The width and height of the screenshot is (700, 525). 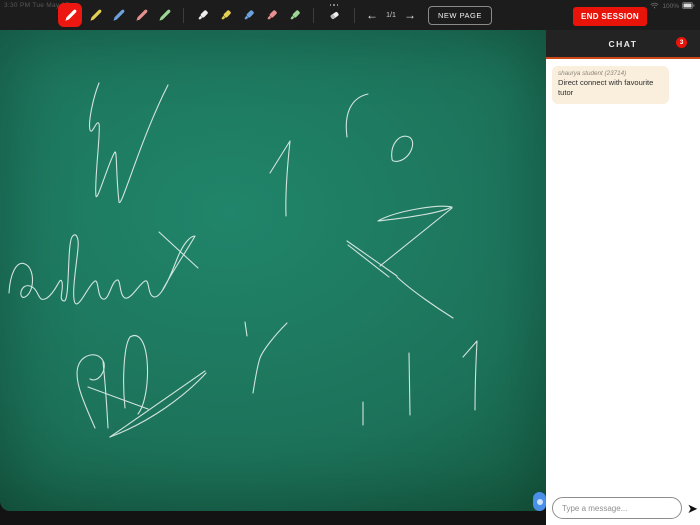 What do you see at coordinates (654, 6) in the screenshot?
I see `wifi-icon` at bounding box center [654, 6].